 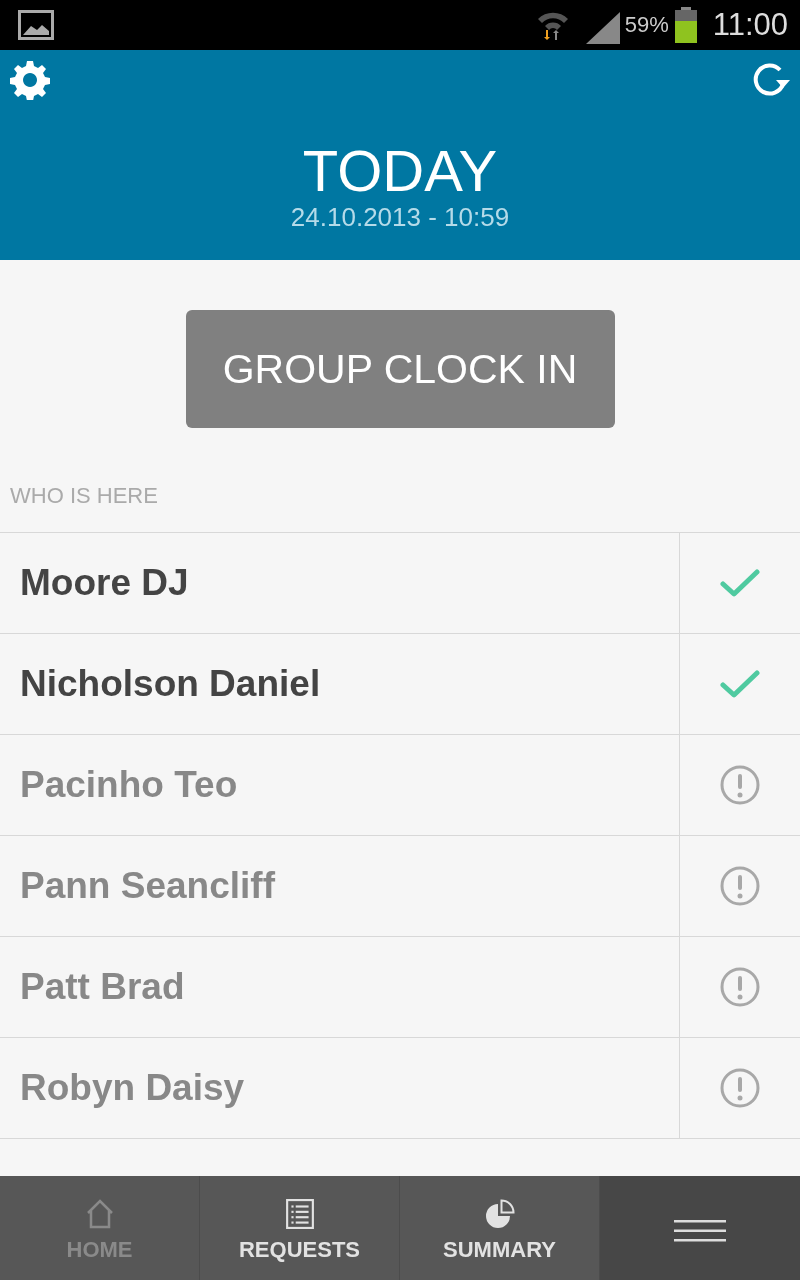 I want to click on person-name: Pann Seancliff, so click(x=147, y=886).